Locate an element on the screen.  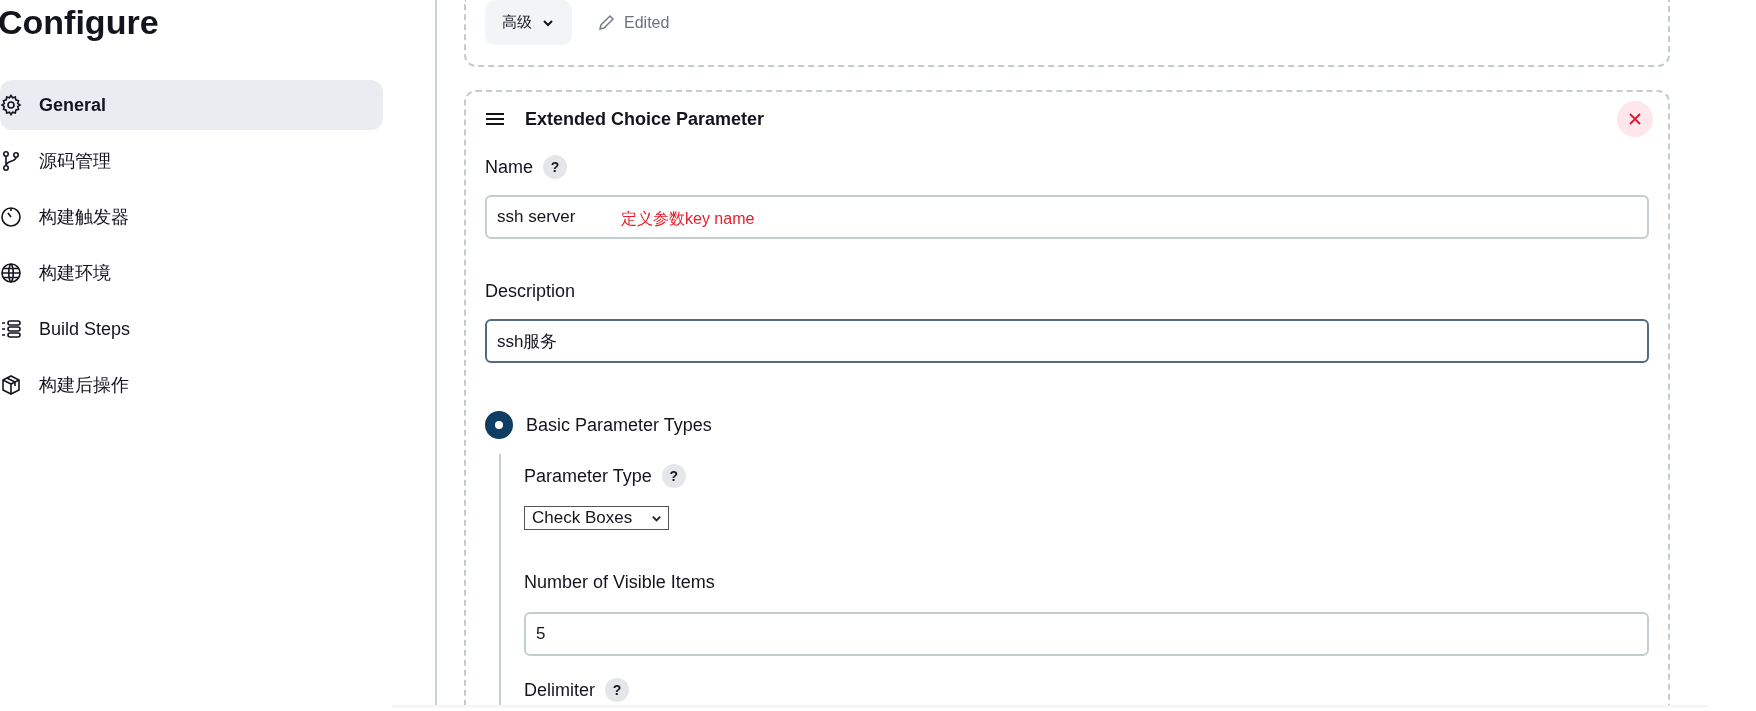
sidebar-item: 源码管理 is located at coordinates (191, 161).